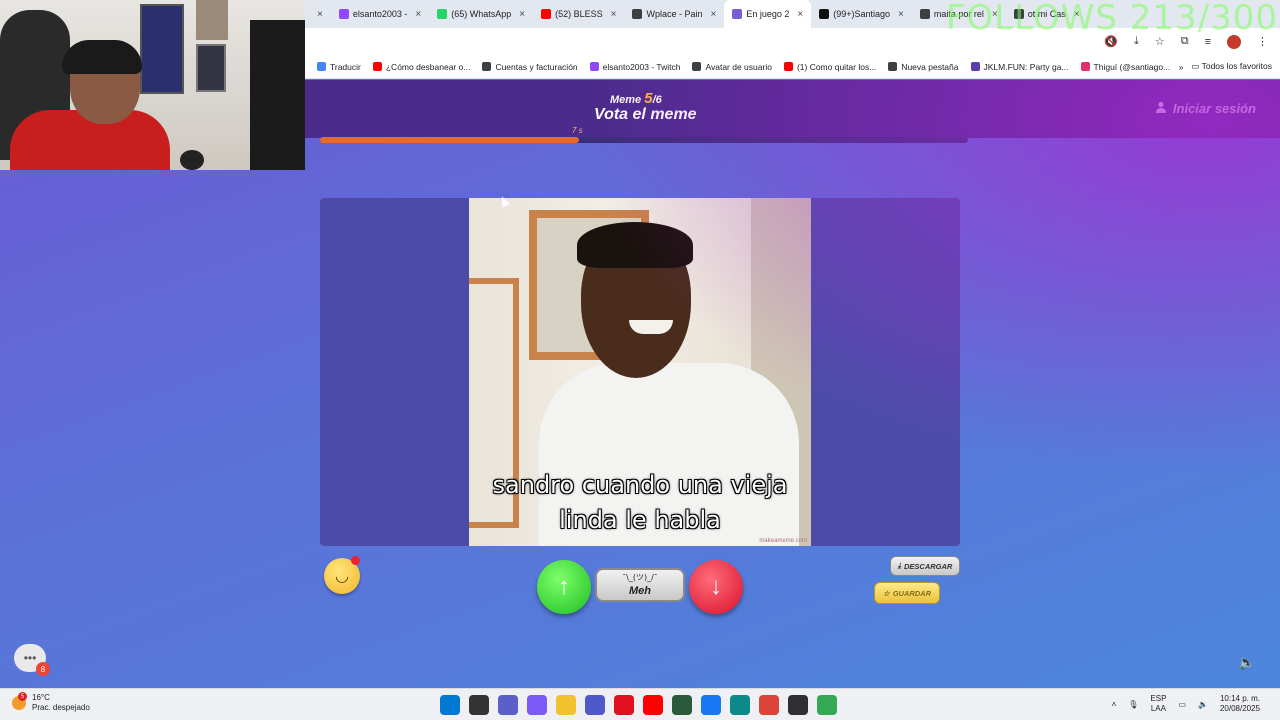 The height and width of the screenshot is (720, 1280). I want to click on browser-tab: elsanto2003 - ×, so click(380, 14).